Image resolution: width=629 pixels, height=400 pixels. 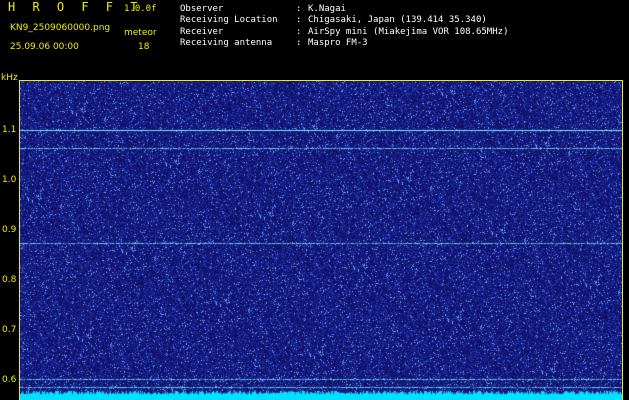 I want to click on plot-frame-right, so click(x=622, y=240).